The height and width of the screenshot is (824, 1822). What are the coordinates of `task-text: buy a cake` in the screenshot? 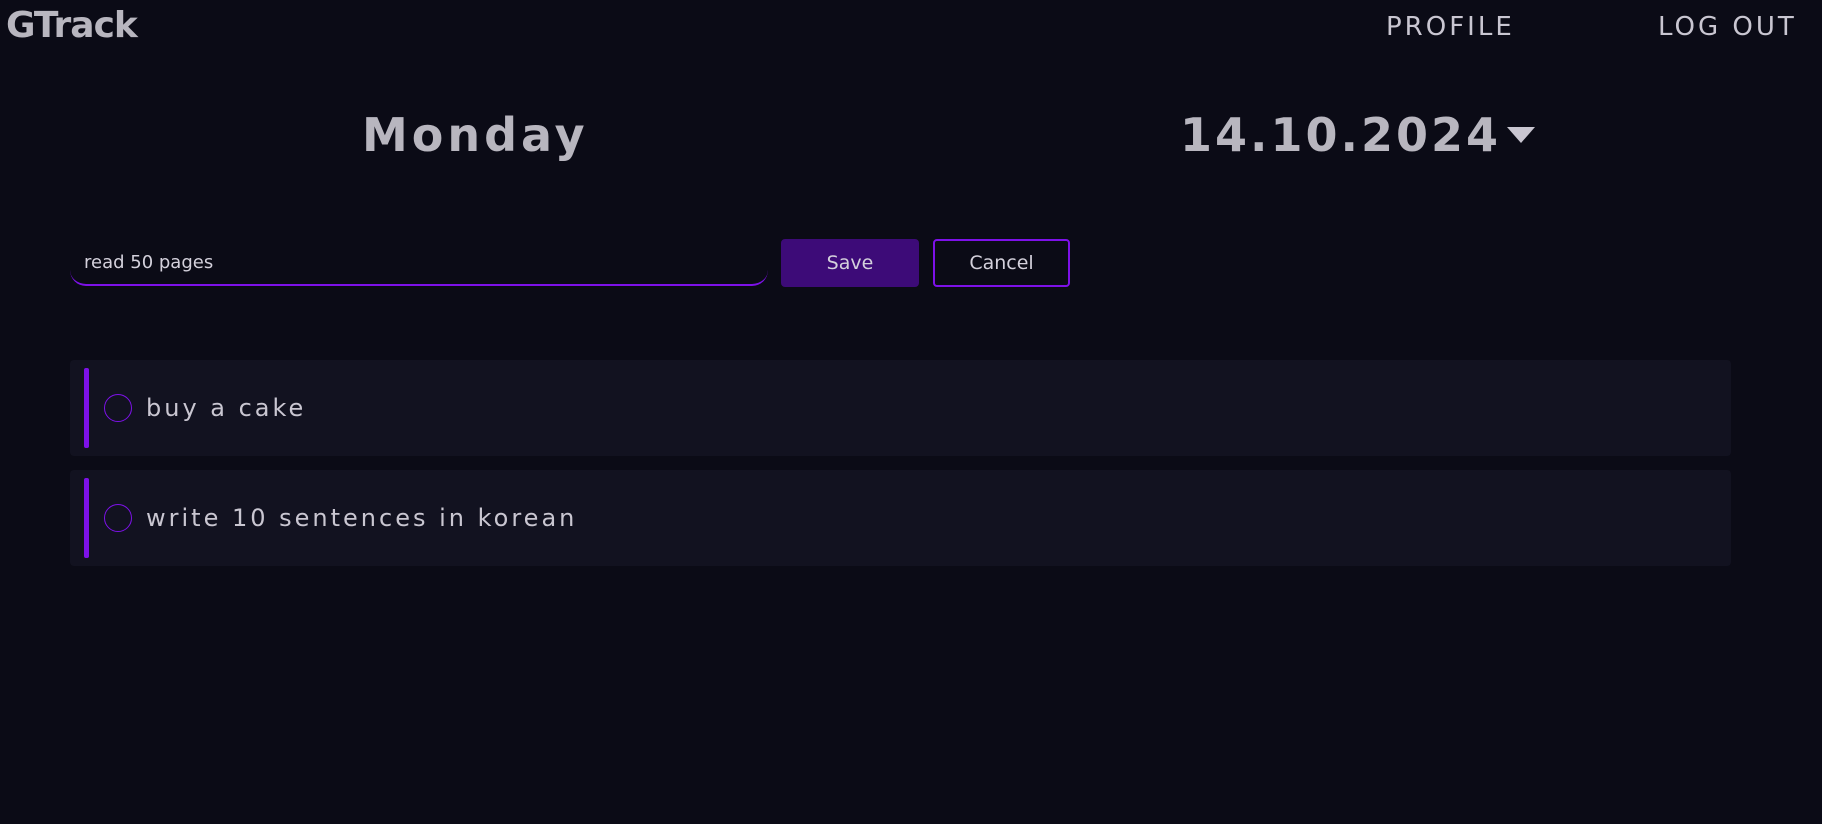 It's located at (226, 408).